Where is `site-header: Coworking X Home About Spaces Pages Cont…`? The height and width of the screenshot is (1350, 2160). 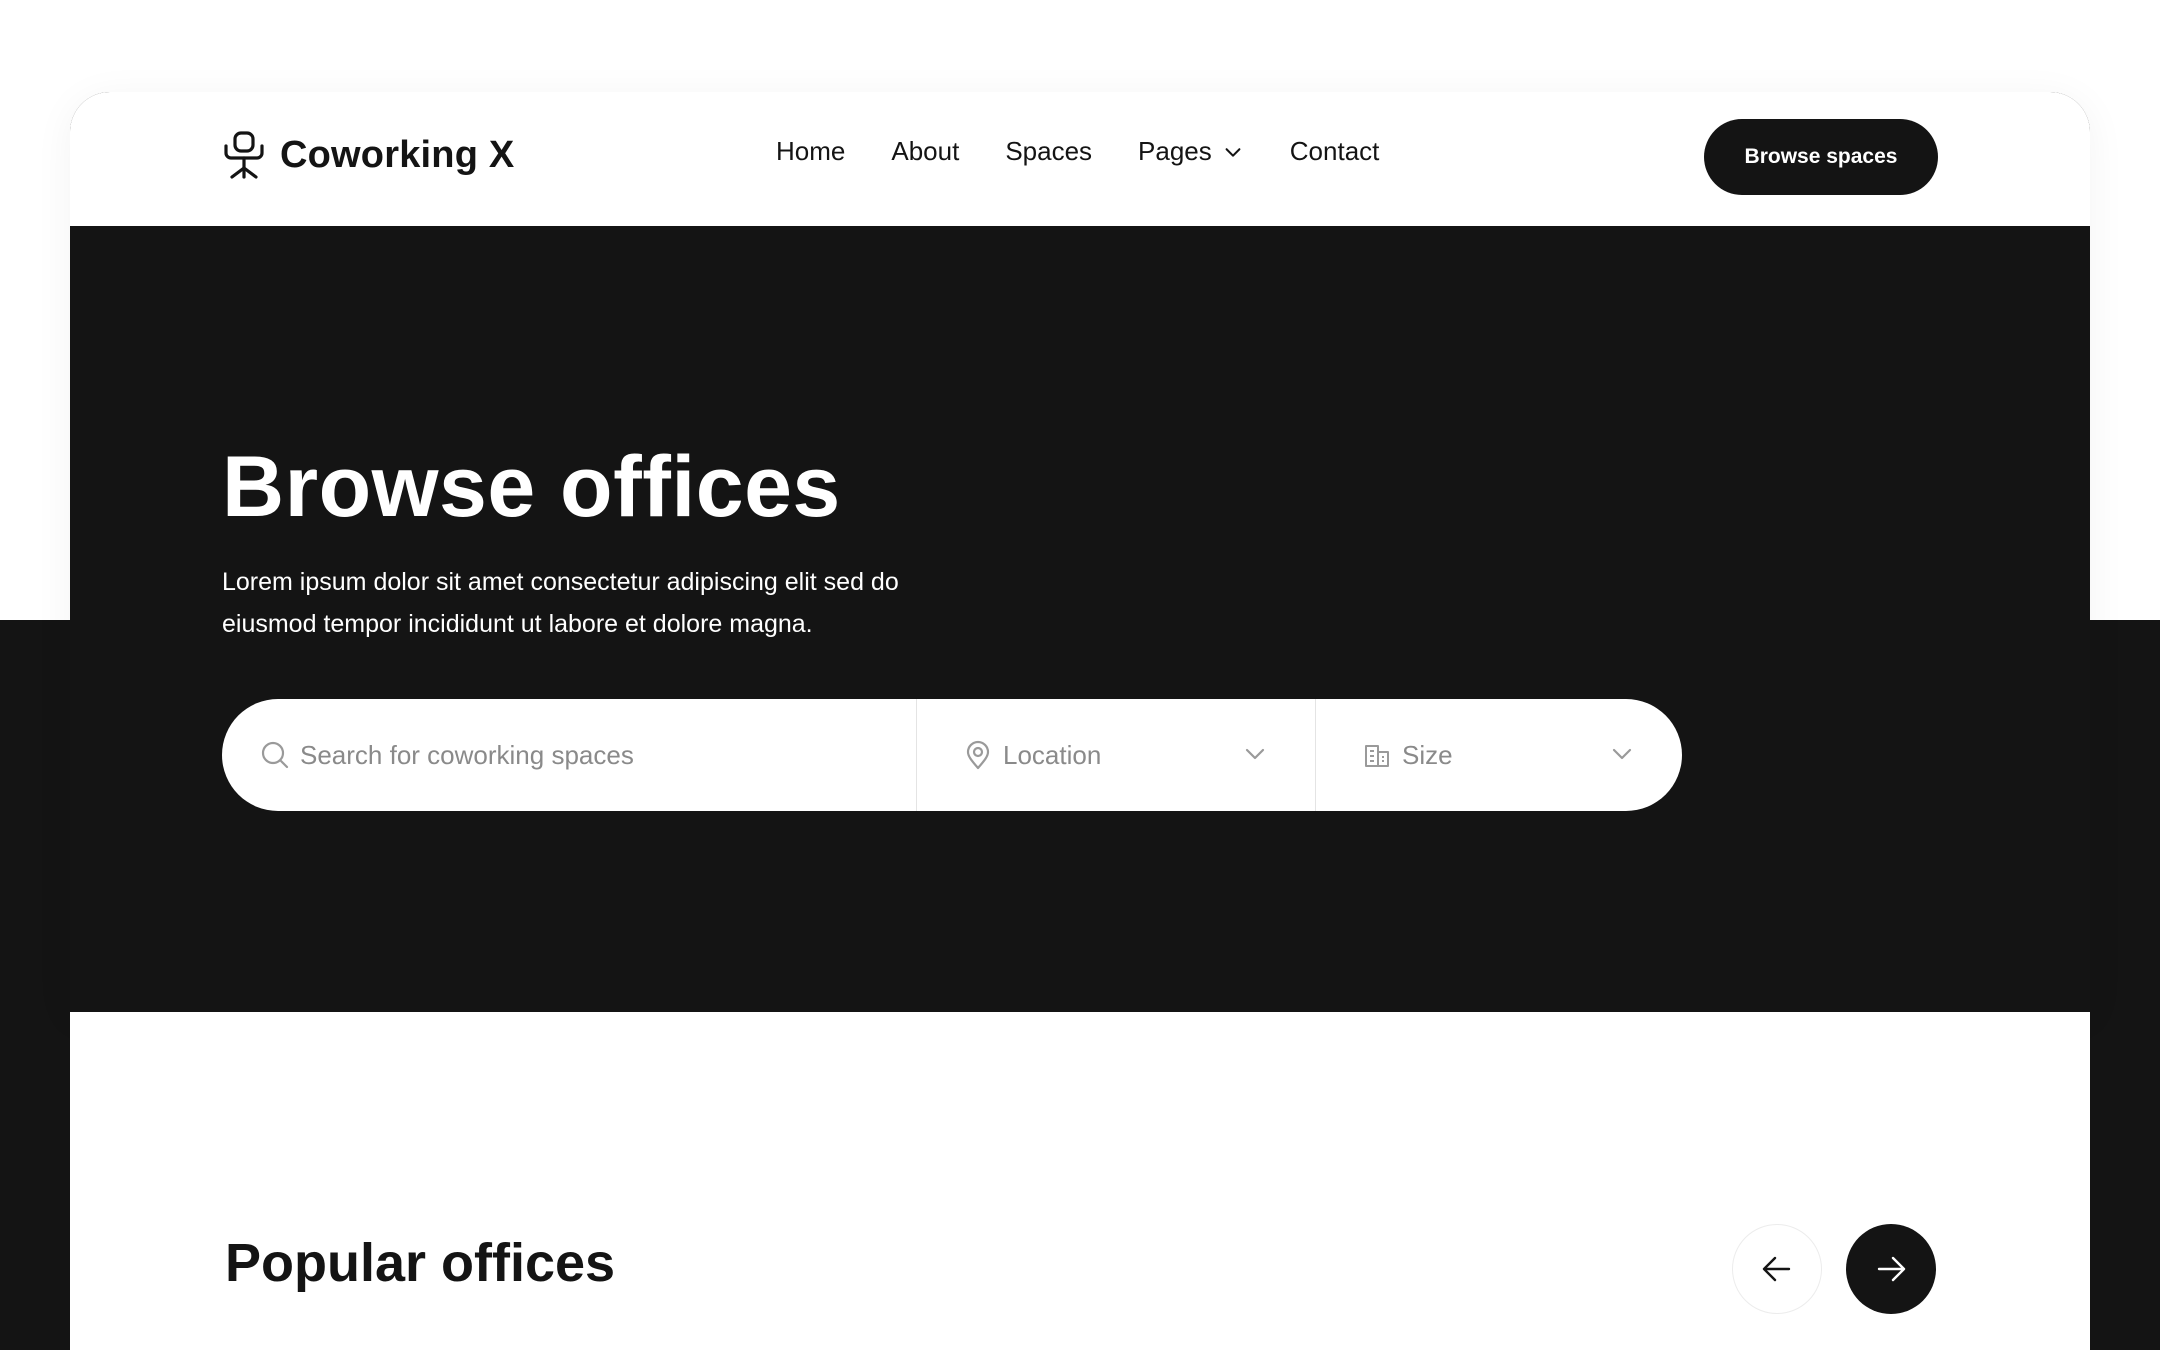 site-header: Coworking X Home About Spaces Pages Cont… is located at coordinates (1080, 159).